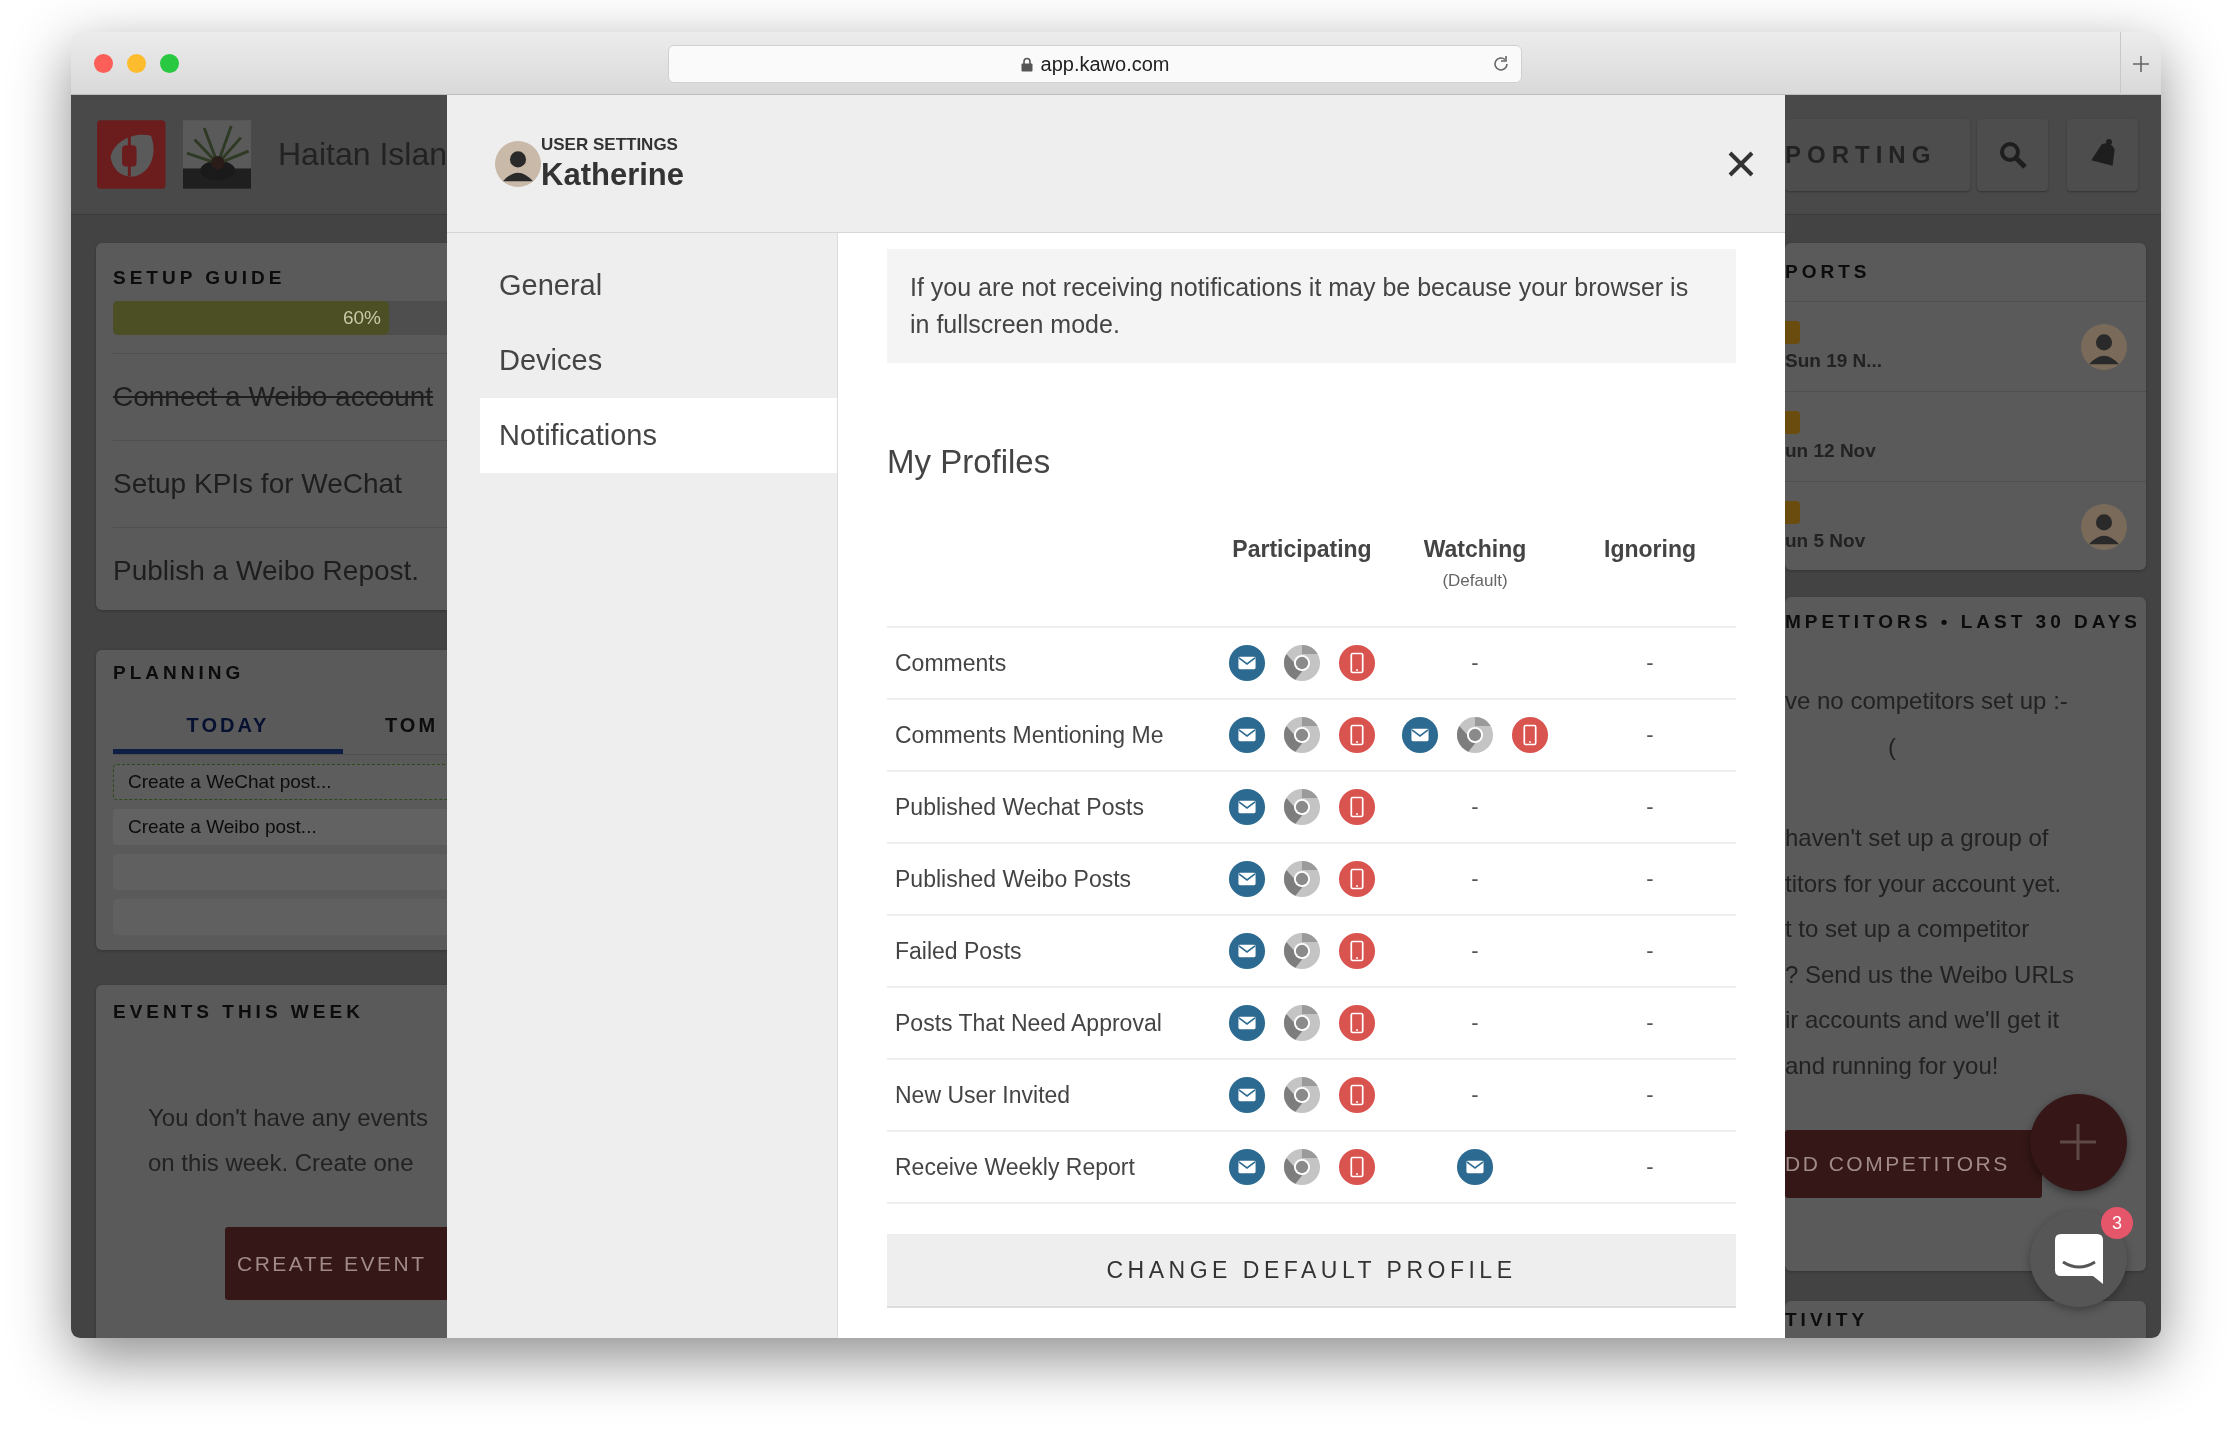  Describe the element at coordinates (288, 1118) in the screenshot. I see `empty-message: You don't have any events` at that location.